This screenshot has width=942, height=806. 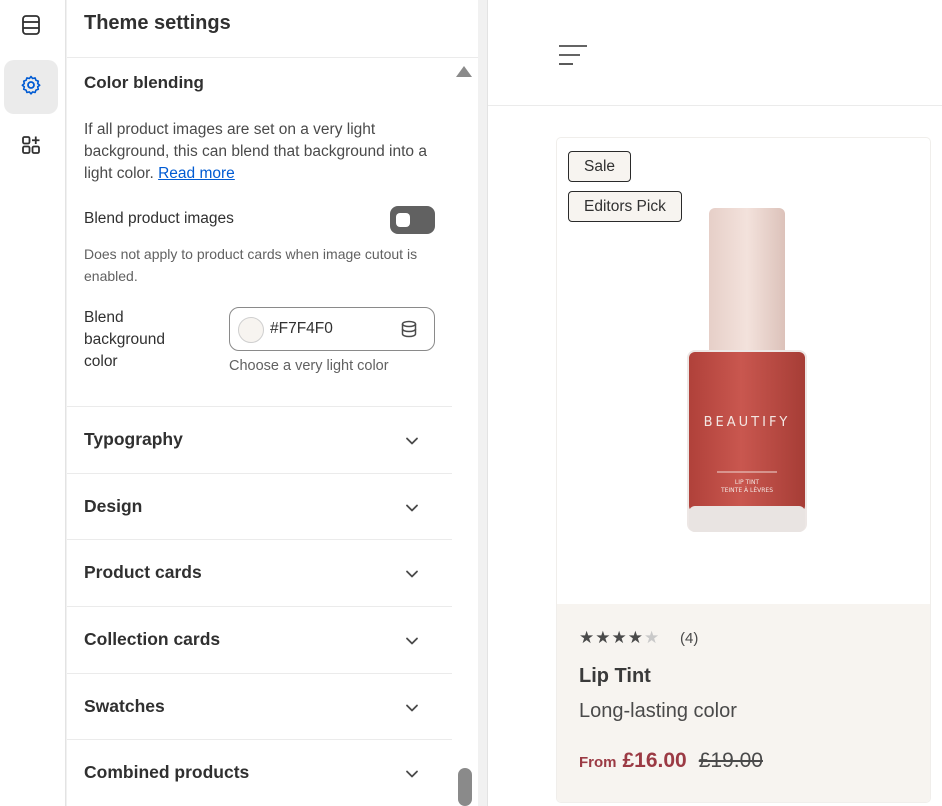 I want to click on accordion-label: Typography, so click(x=133, y=439).